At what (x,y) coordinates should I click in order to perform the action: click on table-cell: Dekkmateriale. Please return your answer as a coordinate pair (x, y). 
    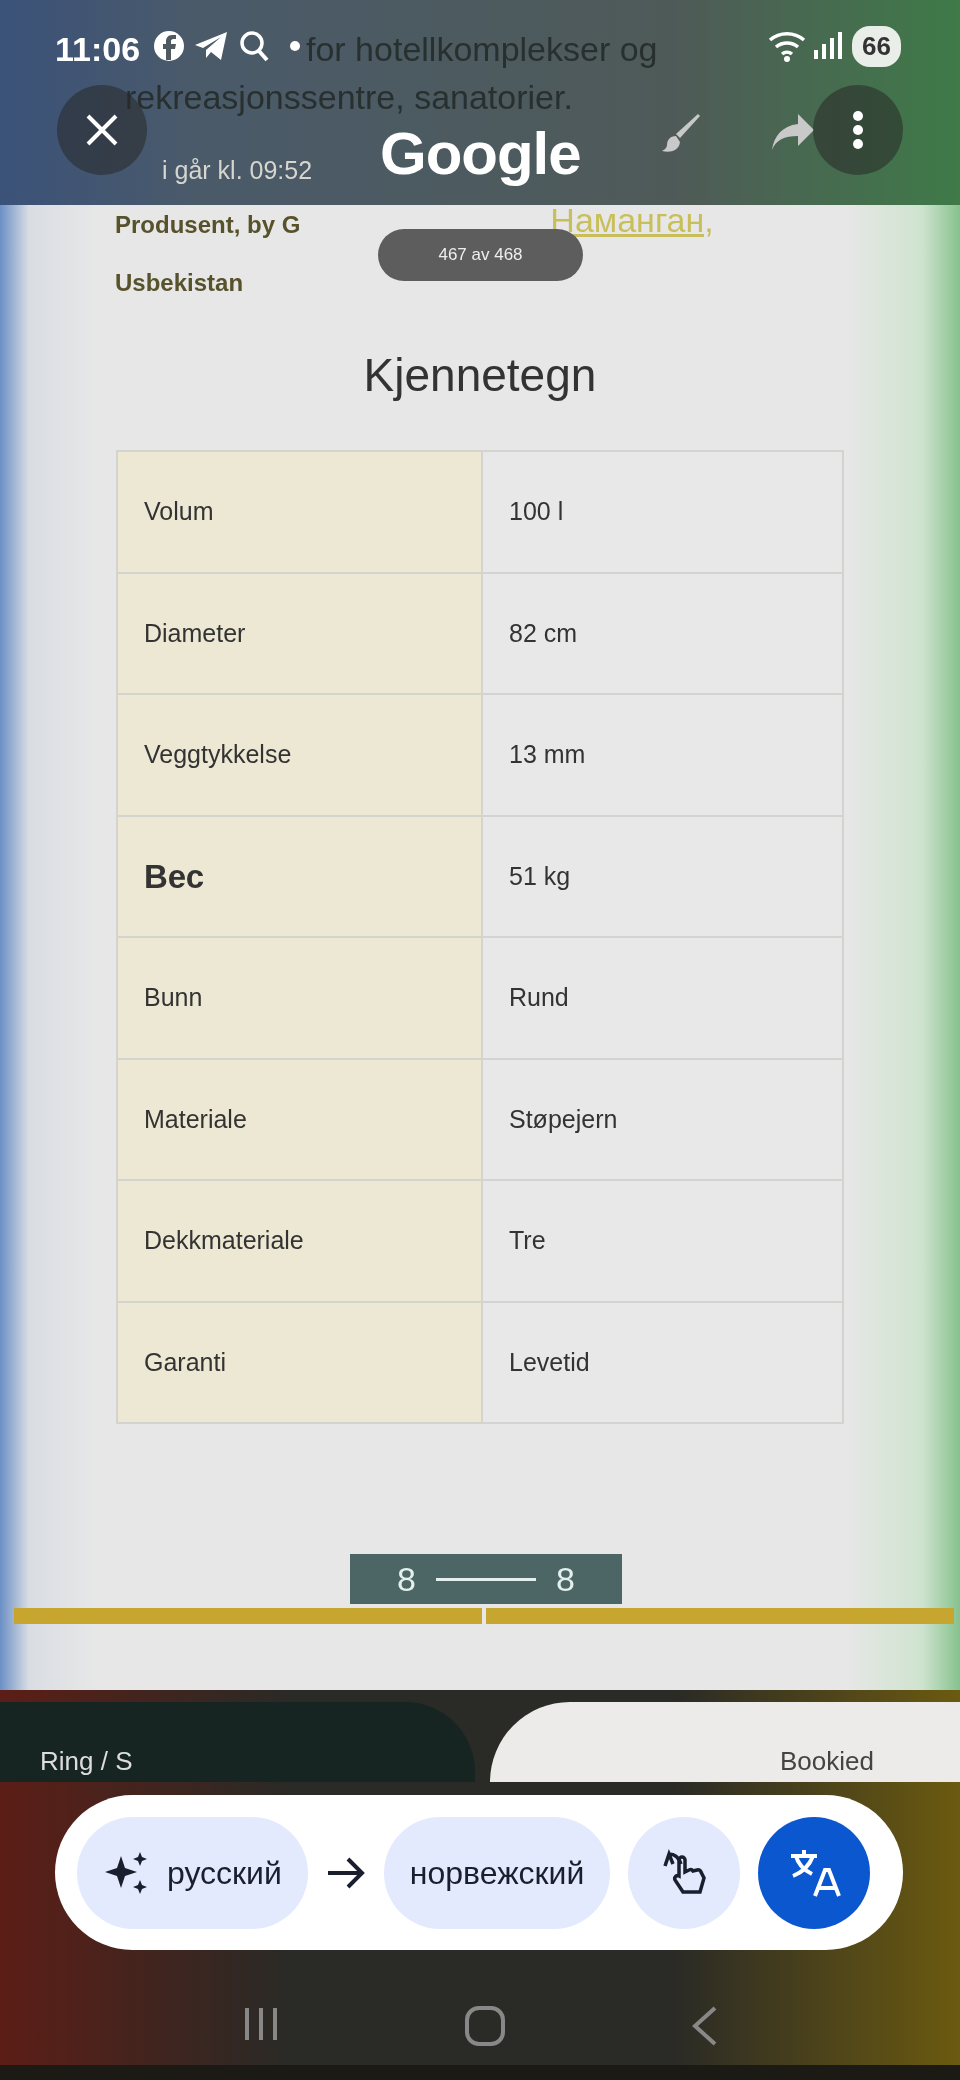
    Looking at the image, I should click on (299, 1241).